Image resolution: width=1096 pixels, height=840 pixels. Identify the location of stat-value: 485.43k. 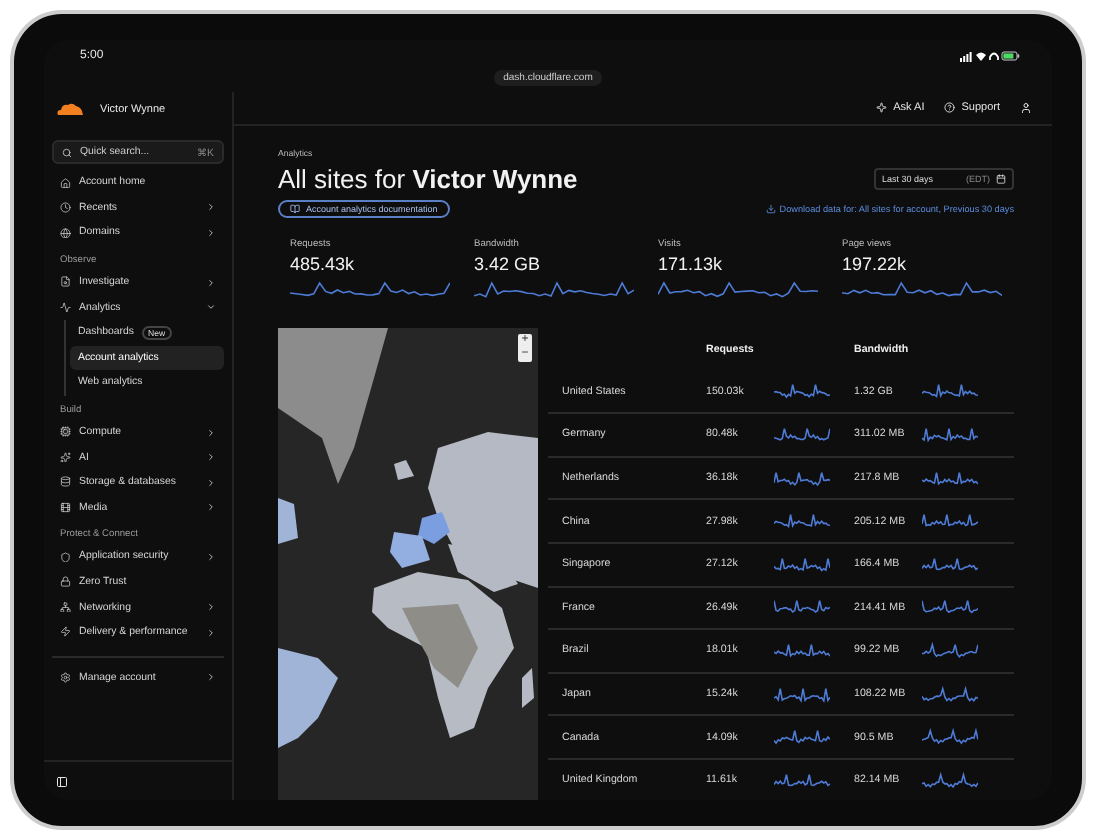
(323, 264).